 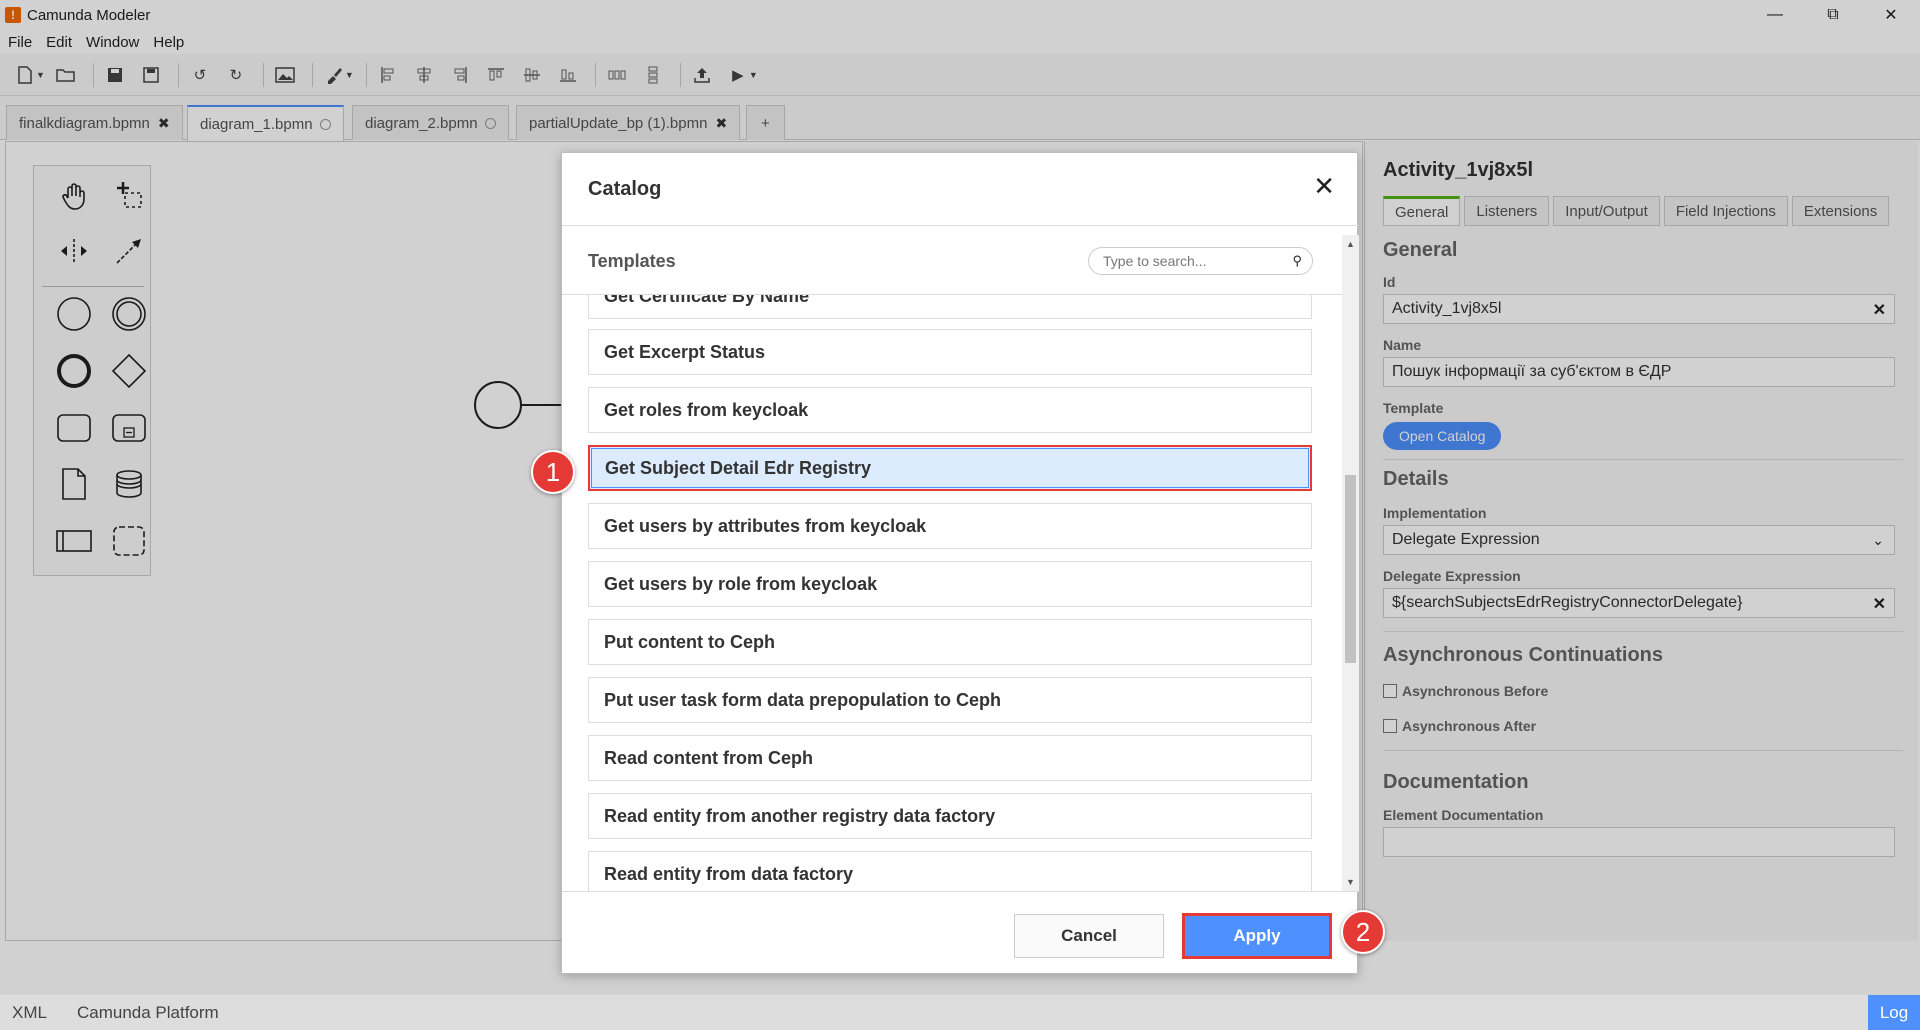 What do you see at coordinates (1297, 260) in the screenshot?
I see `search-icon: ⚲` at bounding box center [1297, 260].